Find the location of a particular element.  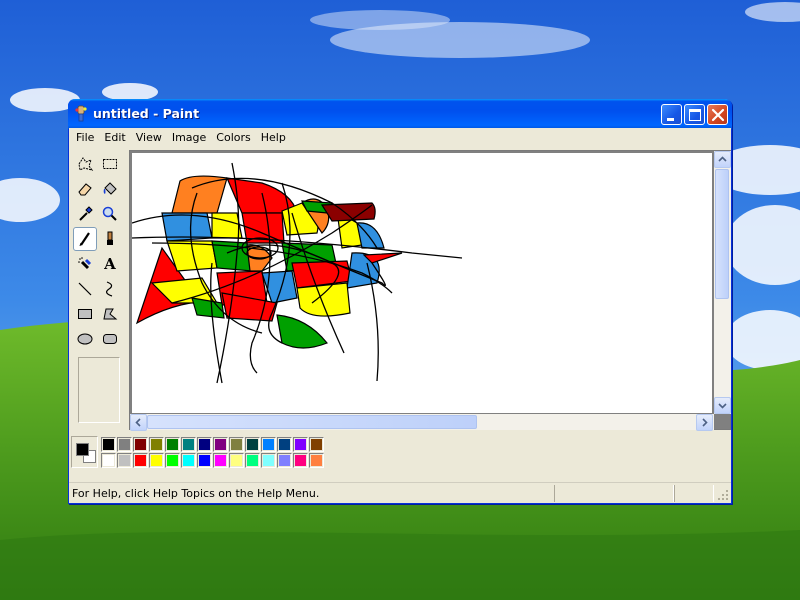

line-icon is located at coordinates (85, 289).